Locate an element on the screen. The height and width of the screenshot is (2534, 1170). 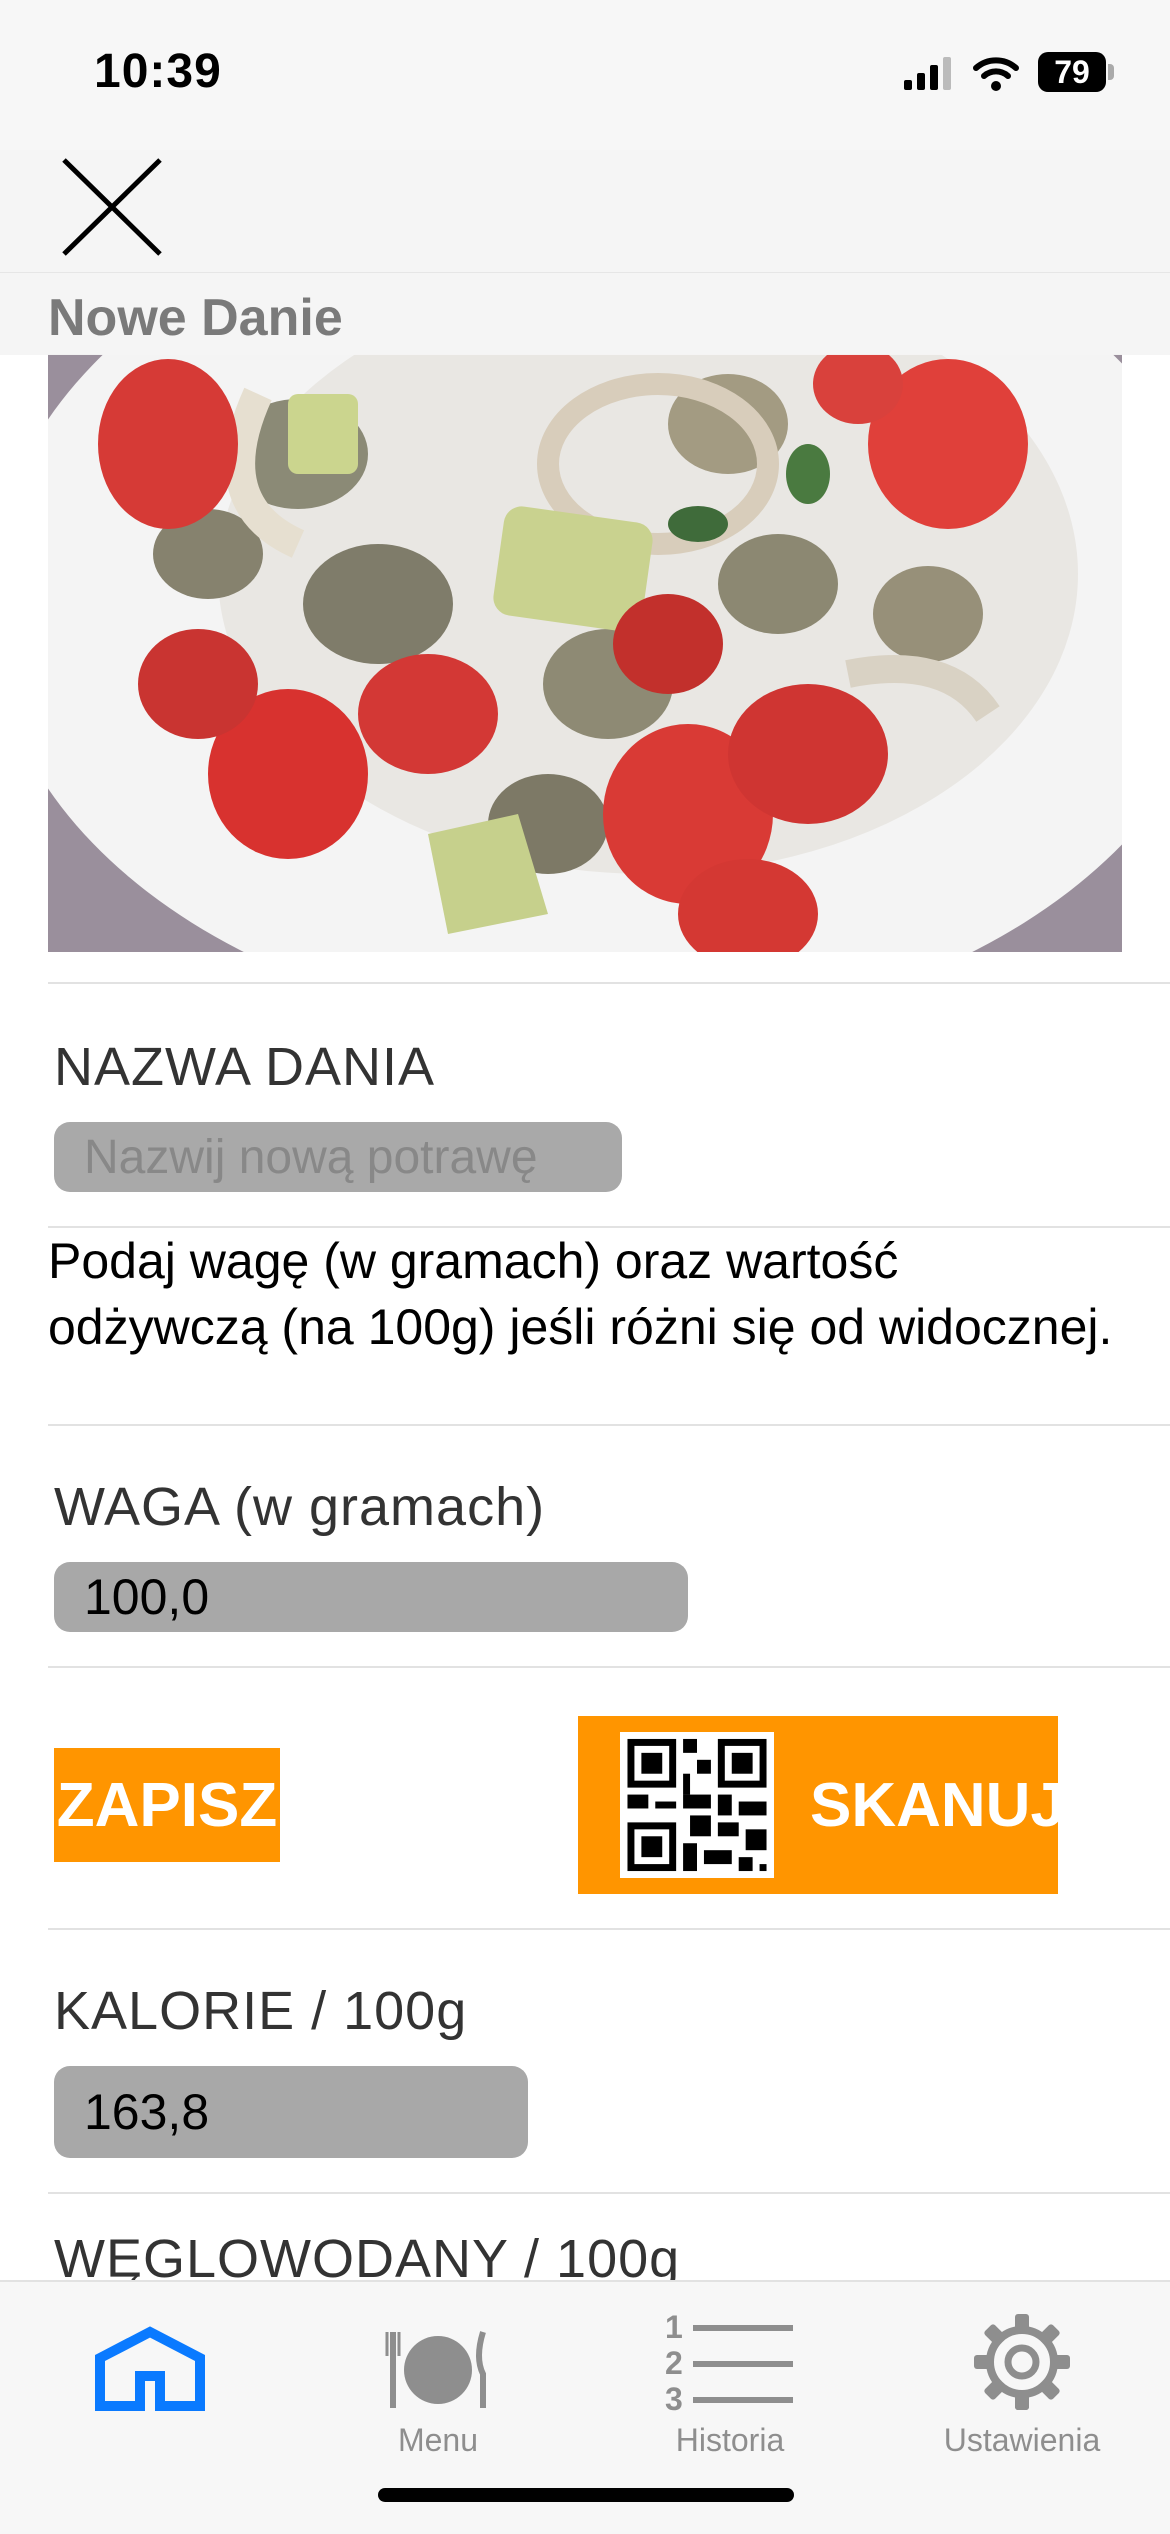
weight-input is located at coordinates (371, 1597).